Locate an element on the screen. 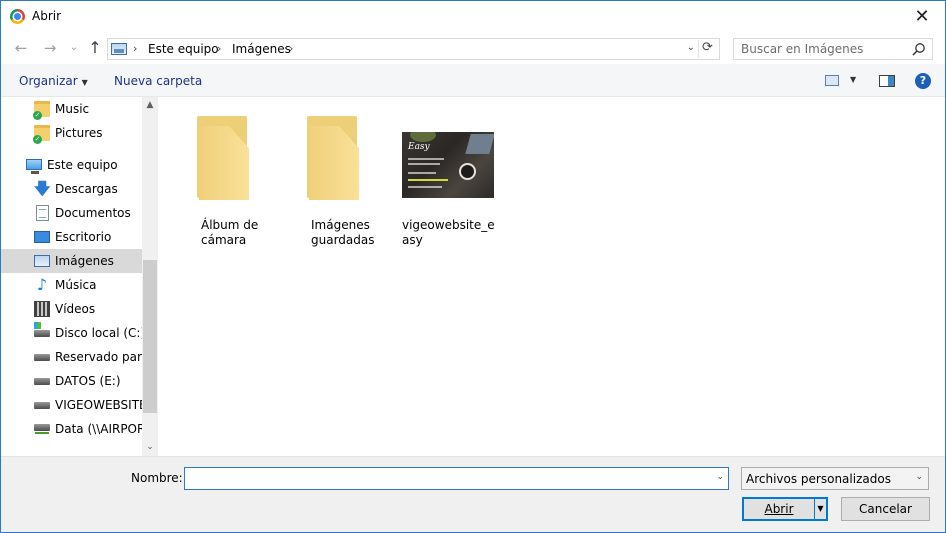  download-icon: 🡇 is located at coordinates (42, 188).